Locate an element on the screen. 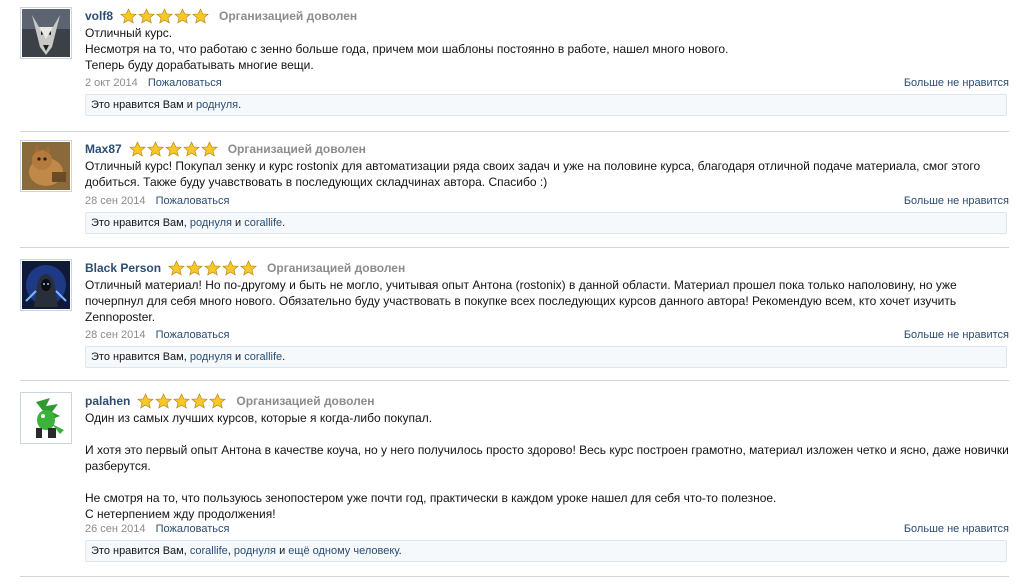 This screenshot has height=584, width=1030. green-hedgehog-avatar-icon is located at coordinates (46, 418).